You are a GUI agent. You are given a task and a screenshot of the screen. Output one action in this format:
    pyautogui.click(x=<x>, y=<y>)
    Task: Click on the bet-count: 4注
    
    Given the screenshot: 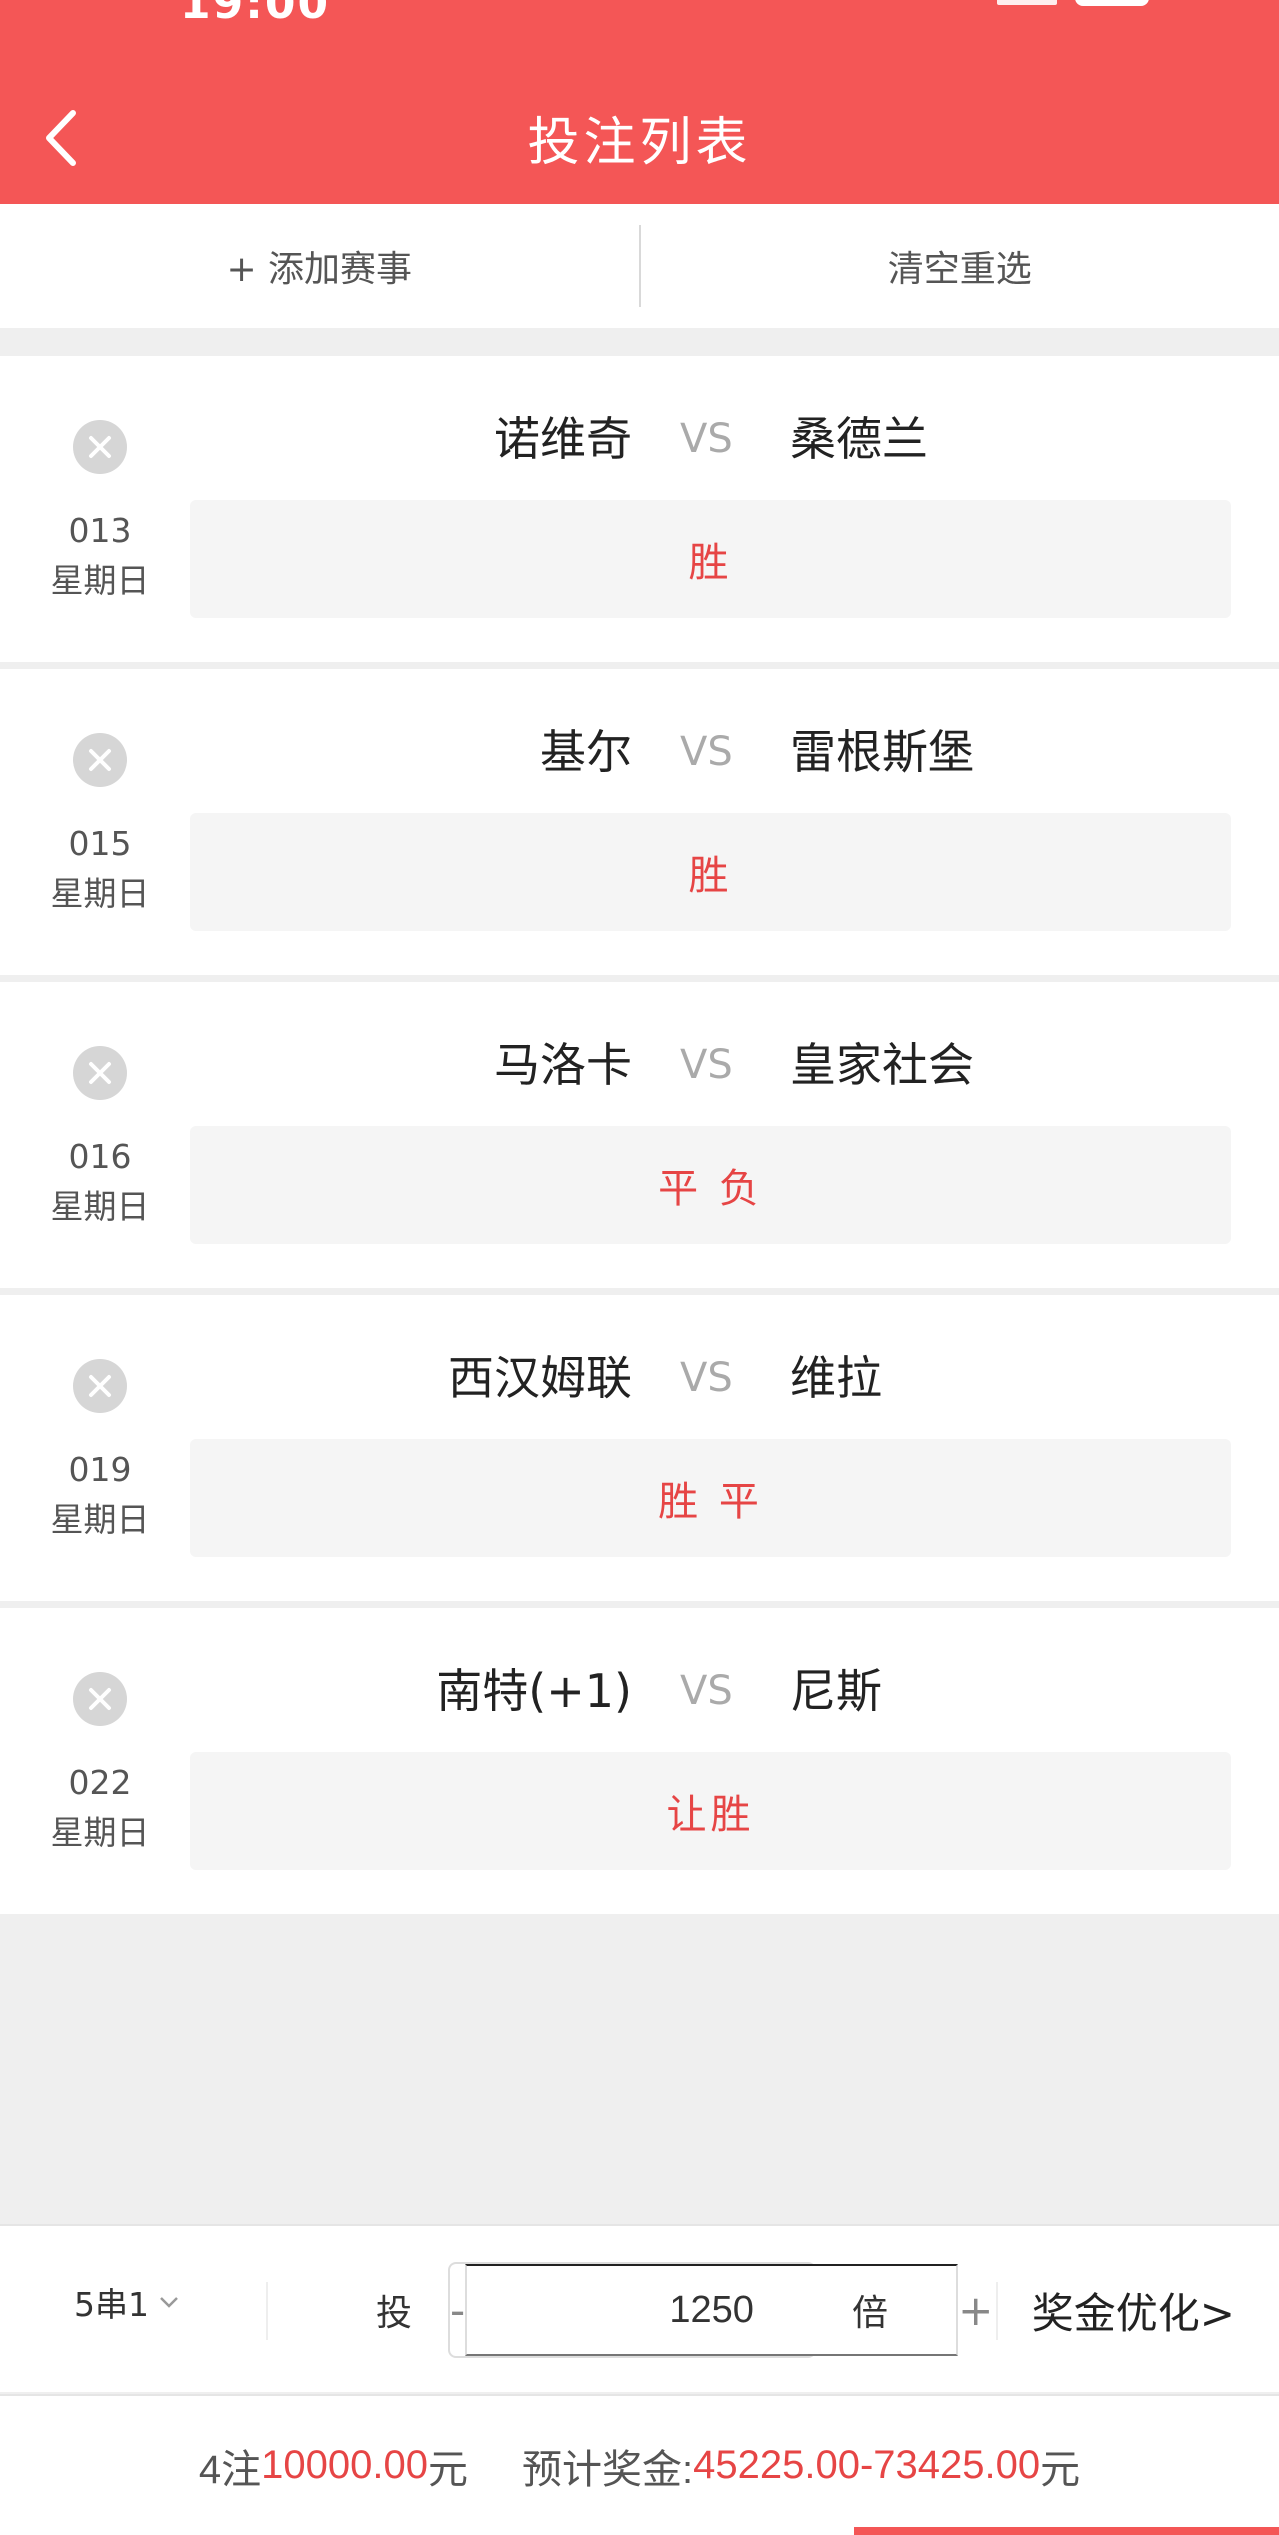 What is the action you would take?
    pyautogui.click(x=230, y=2469)
    